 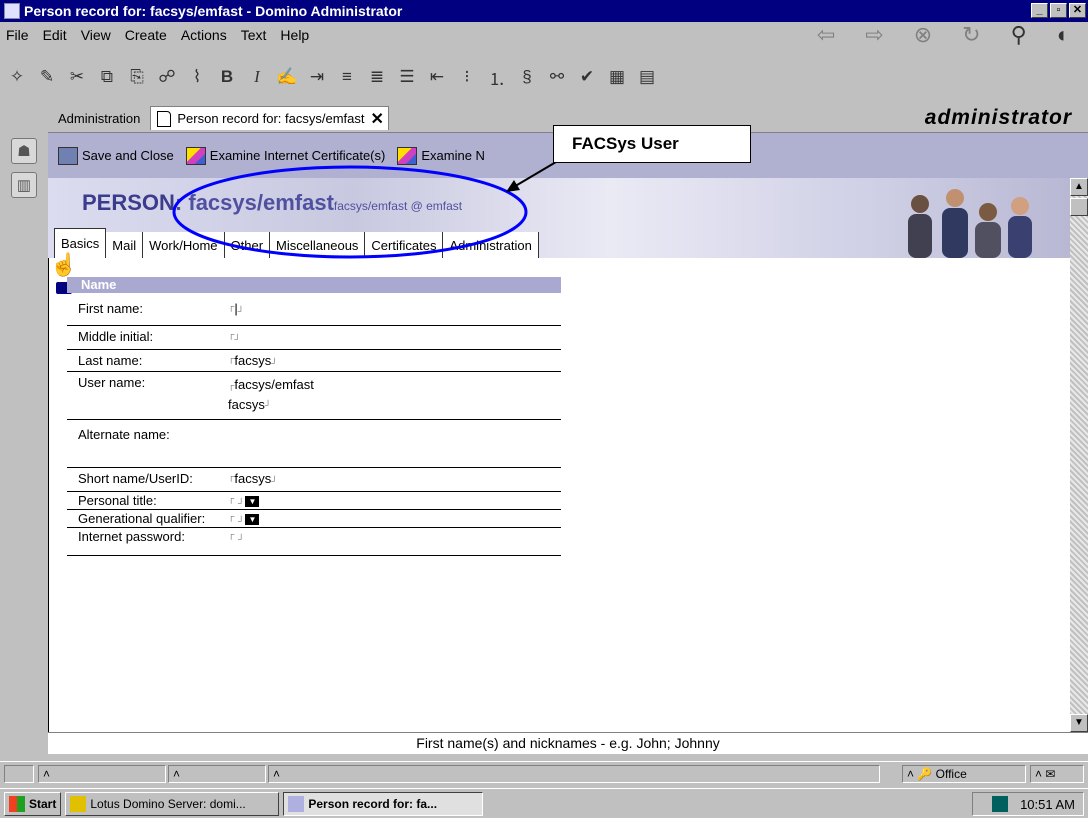 What do you see at coordinates (17, 77) in the screenshot?
I see `navigator-icon: ✧` at bounding box center [17, 77].